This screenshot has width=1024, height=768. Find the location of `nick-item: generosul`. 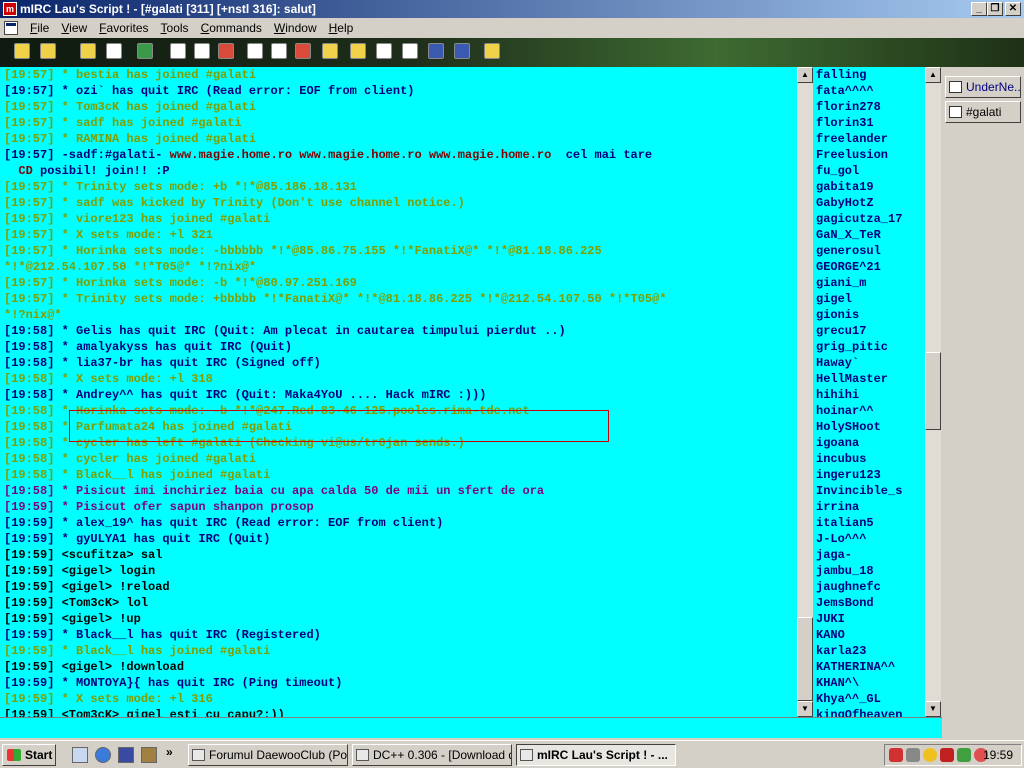

nick-item: generosul is located at coordinates (870, 251).